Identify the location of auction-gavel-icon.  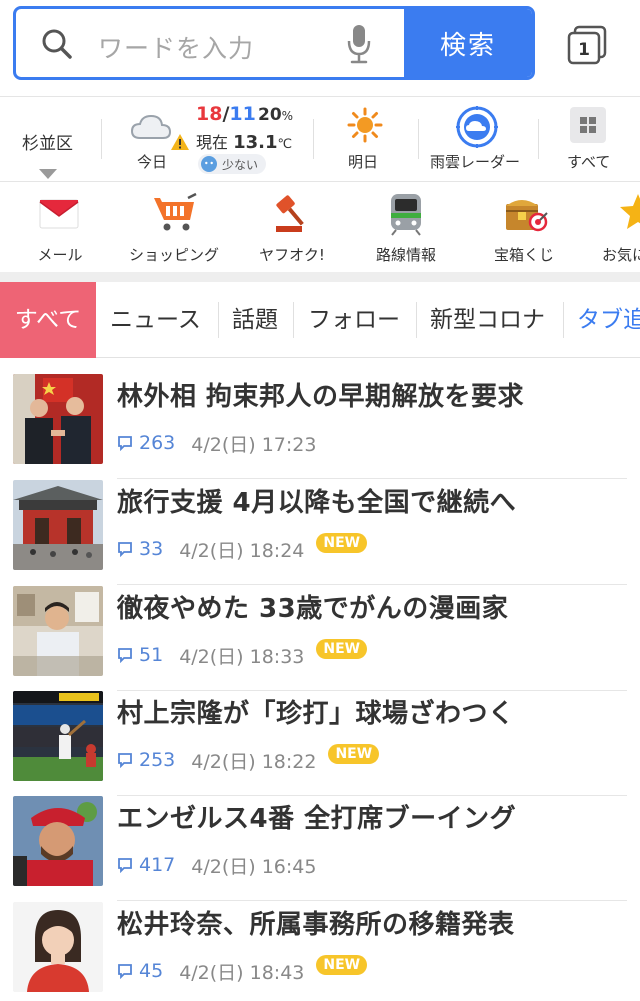
(290, 213).